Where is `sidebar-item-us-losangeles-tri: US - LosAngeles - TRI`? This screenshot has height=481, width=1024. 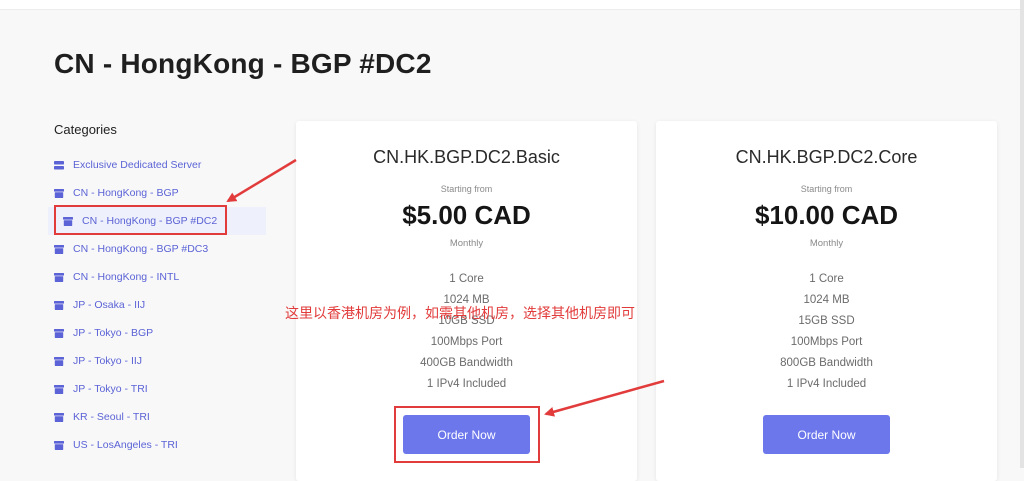 sidebar-item-us-losangeles-tri: US - LosAngeles - TRI is located at coordinates (160, 445).